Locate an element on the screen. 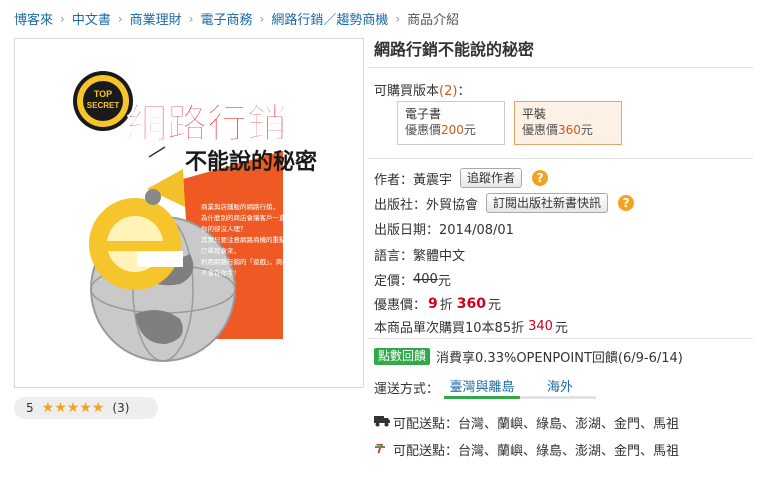 The width and height of the screenshot is (761, 487). points-badge: 點數回饋 is located at coordinates (402, 356).